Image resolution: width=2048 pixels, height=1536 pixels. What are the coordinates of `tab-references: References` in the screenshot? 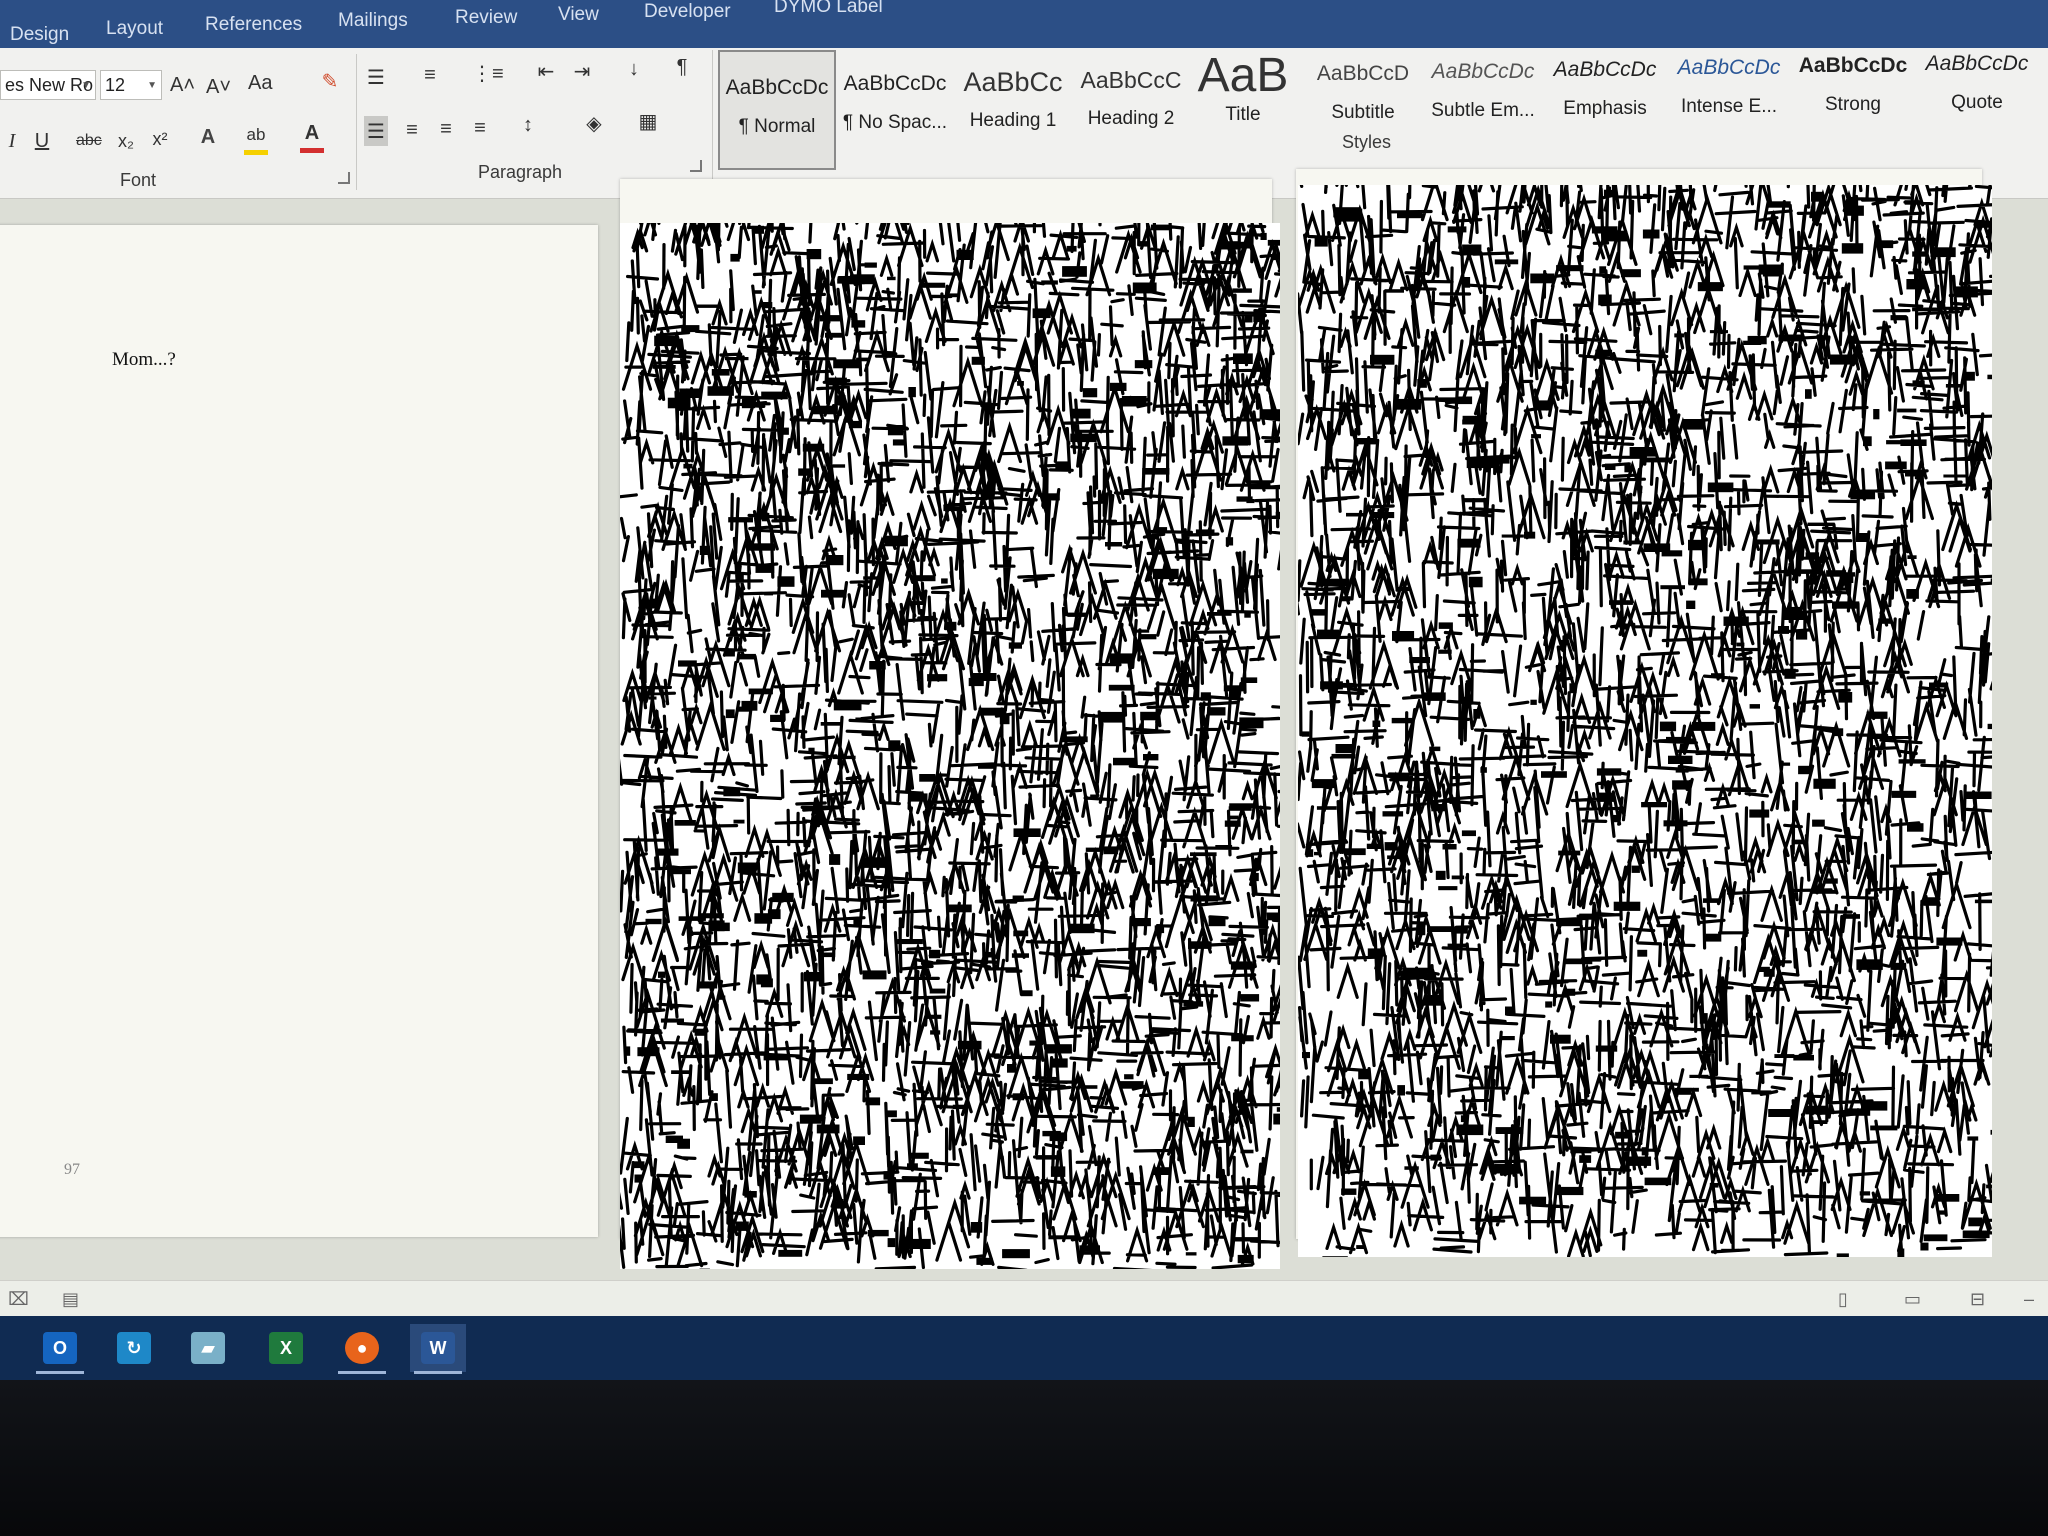 It's located at (253, 25).